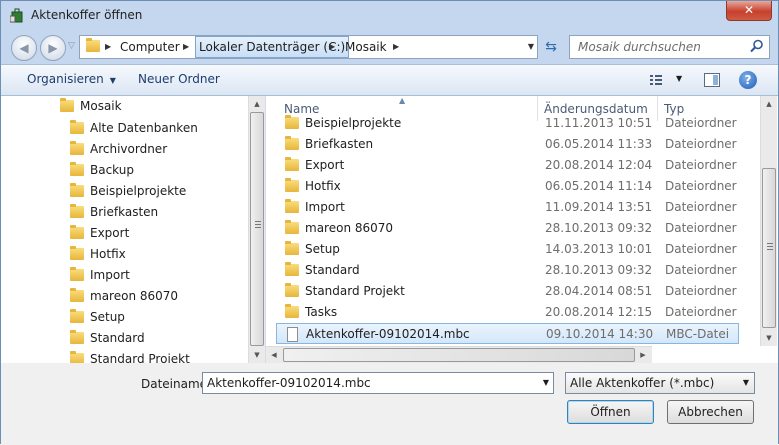  What do you see at coordinates (551, 47) in the screenshot?
I see `refresh-icon: ⇆` at bounding box center [551, 47].